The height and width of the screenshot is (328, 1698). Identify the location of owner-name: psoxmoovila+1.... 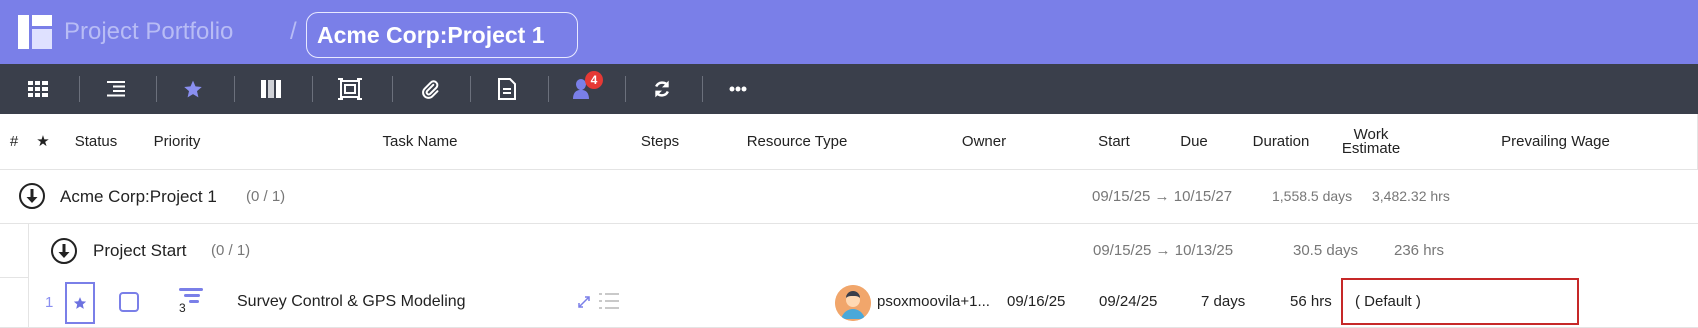
(933, 301).